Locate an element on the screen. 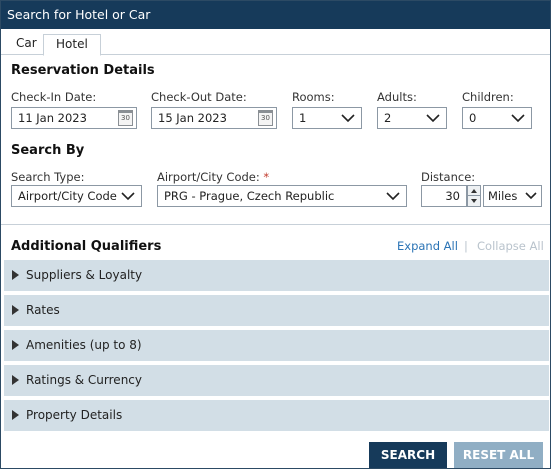  distance-label: Distance: is located at coordinates (448, 177).